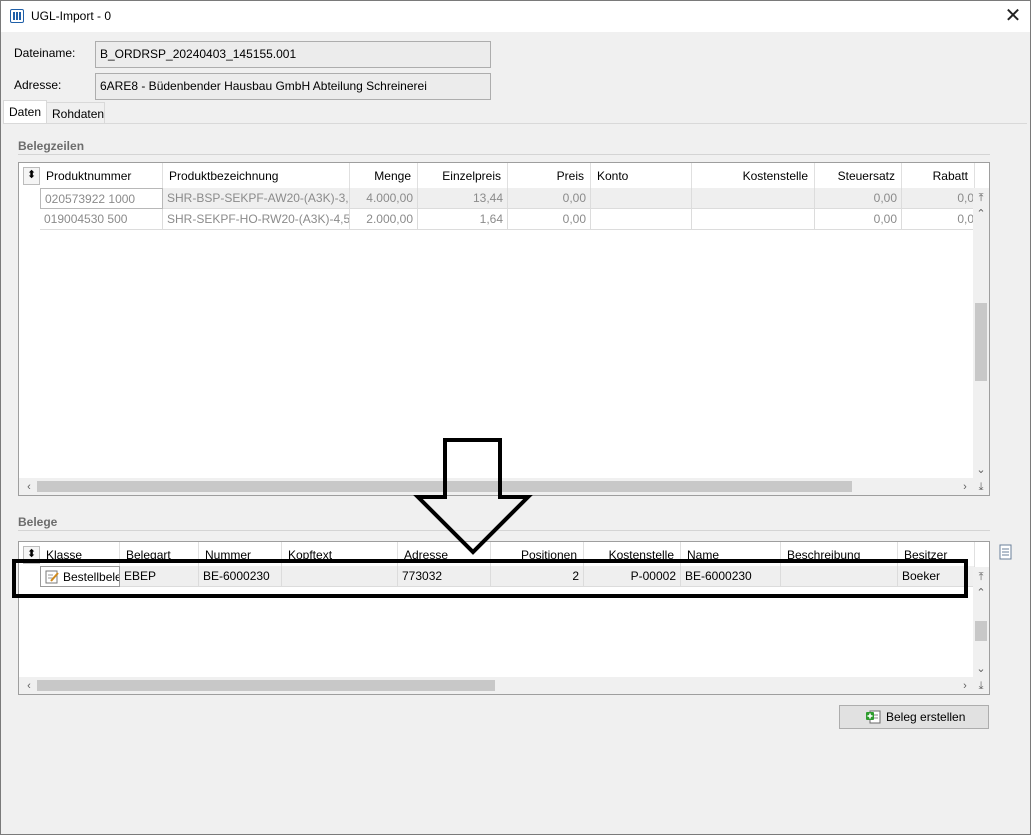  What do you see at coordinates (926, 717) in the screenshot?
I see `beleg-erstellen-label: Beleg erstellen` at bounding box center [926, 717].